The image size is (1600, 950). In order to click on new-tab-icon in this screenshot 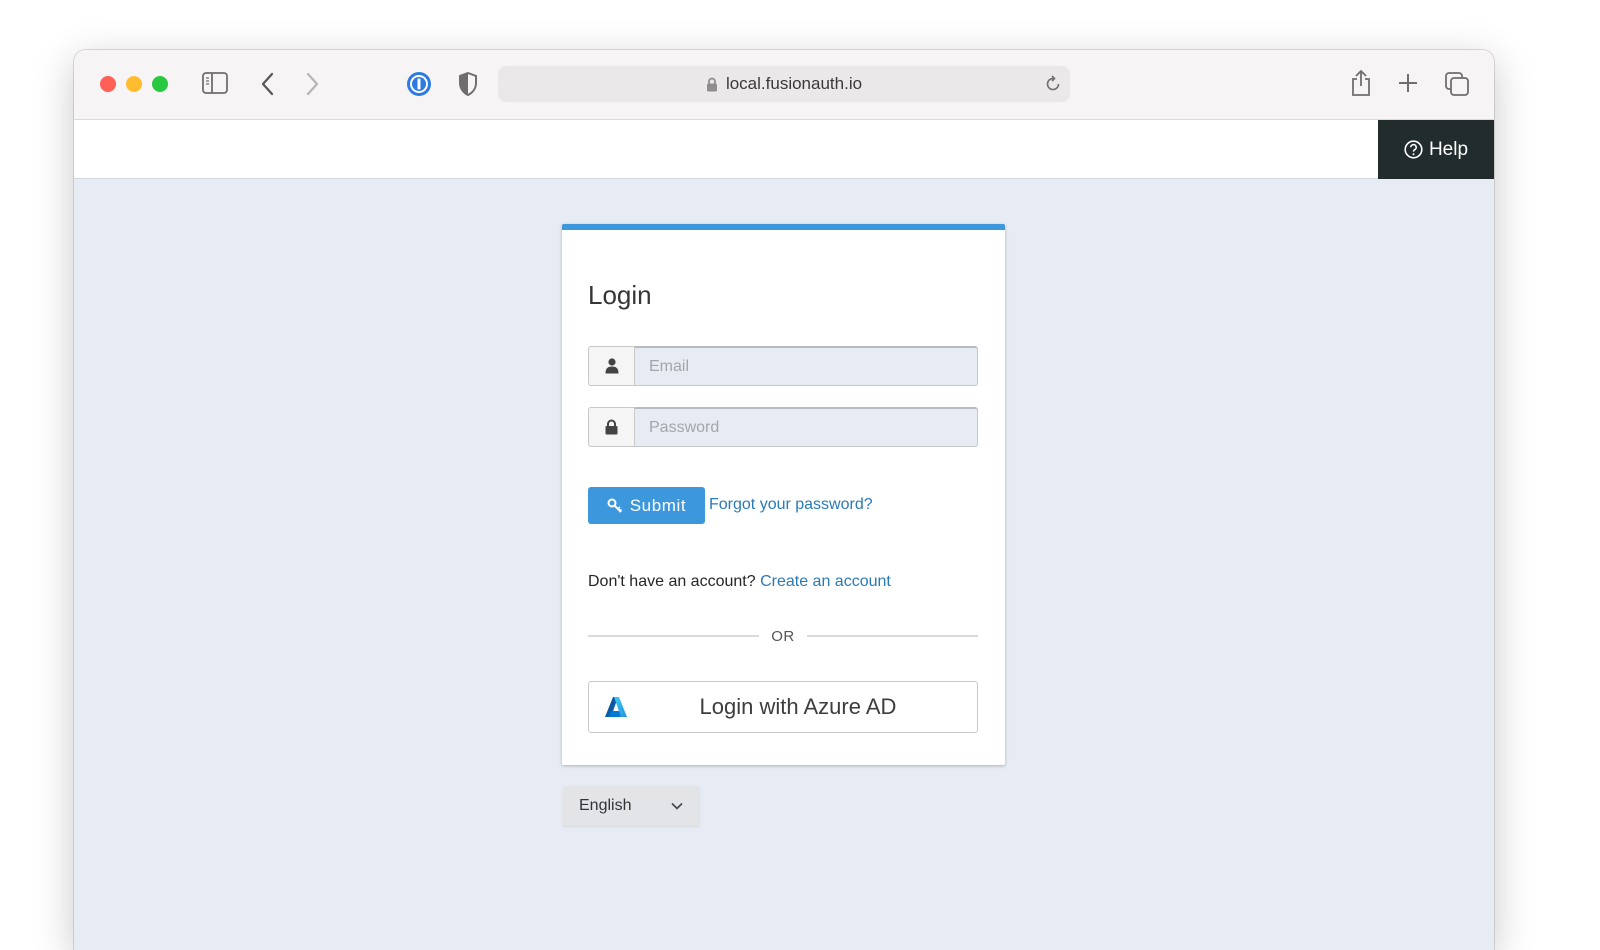, I will do `click(1408, 83)`.